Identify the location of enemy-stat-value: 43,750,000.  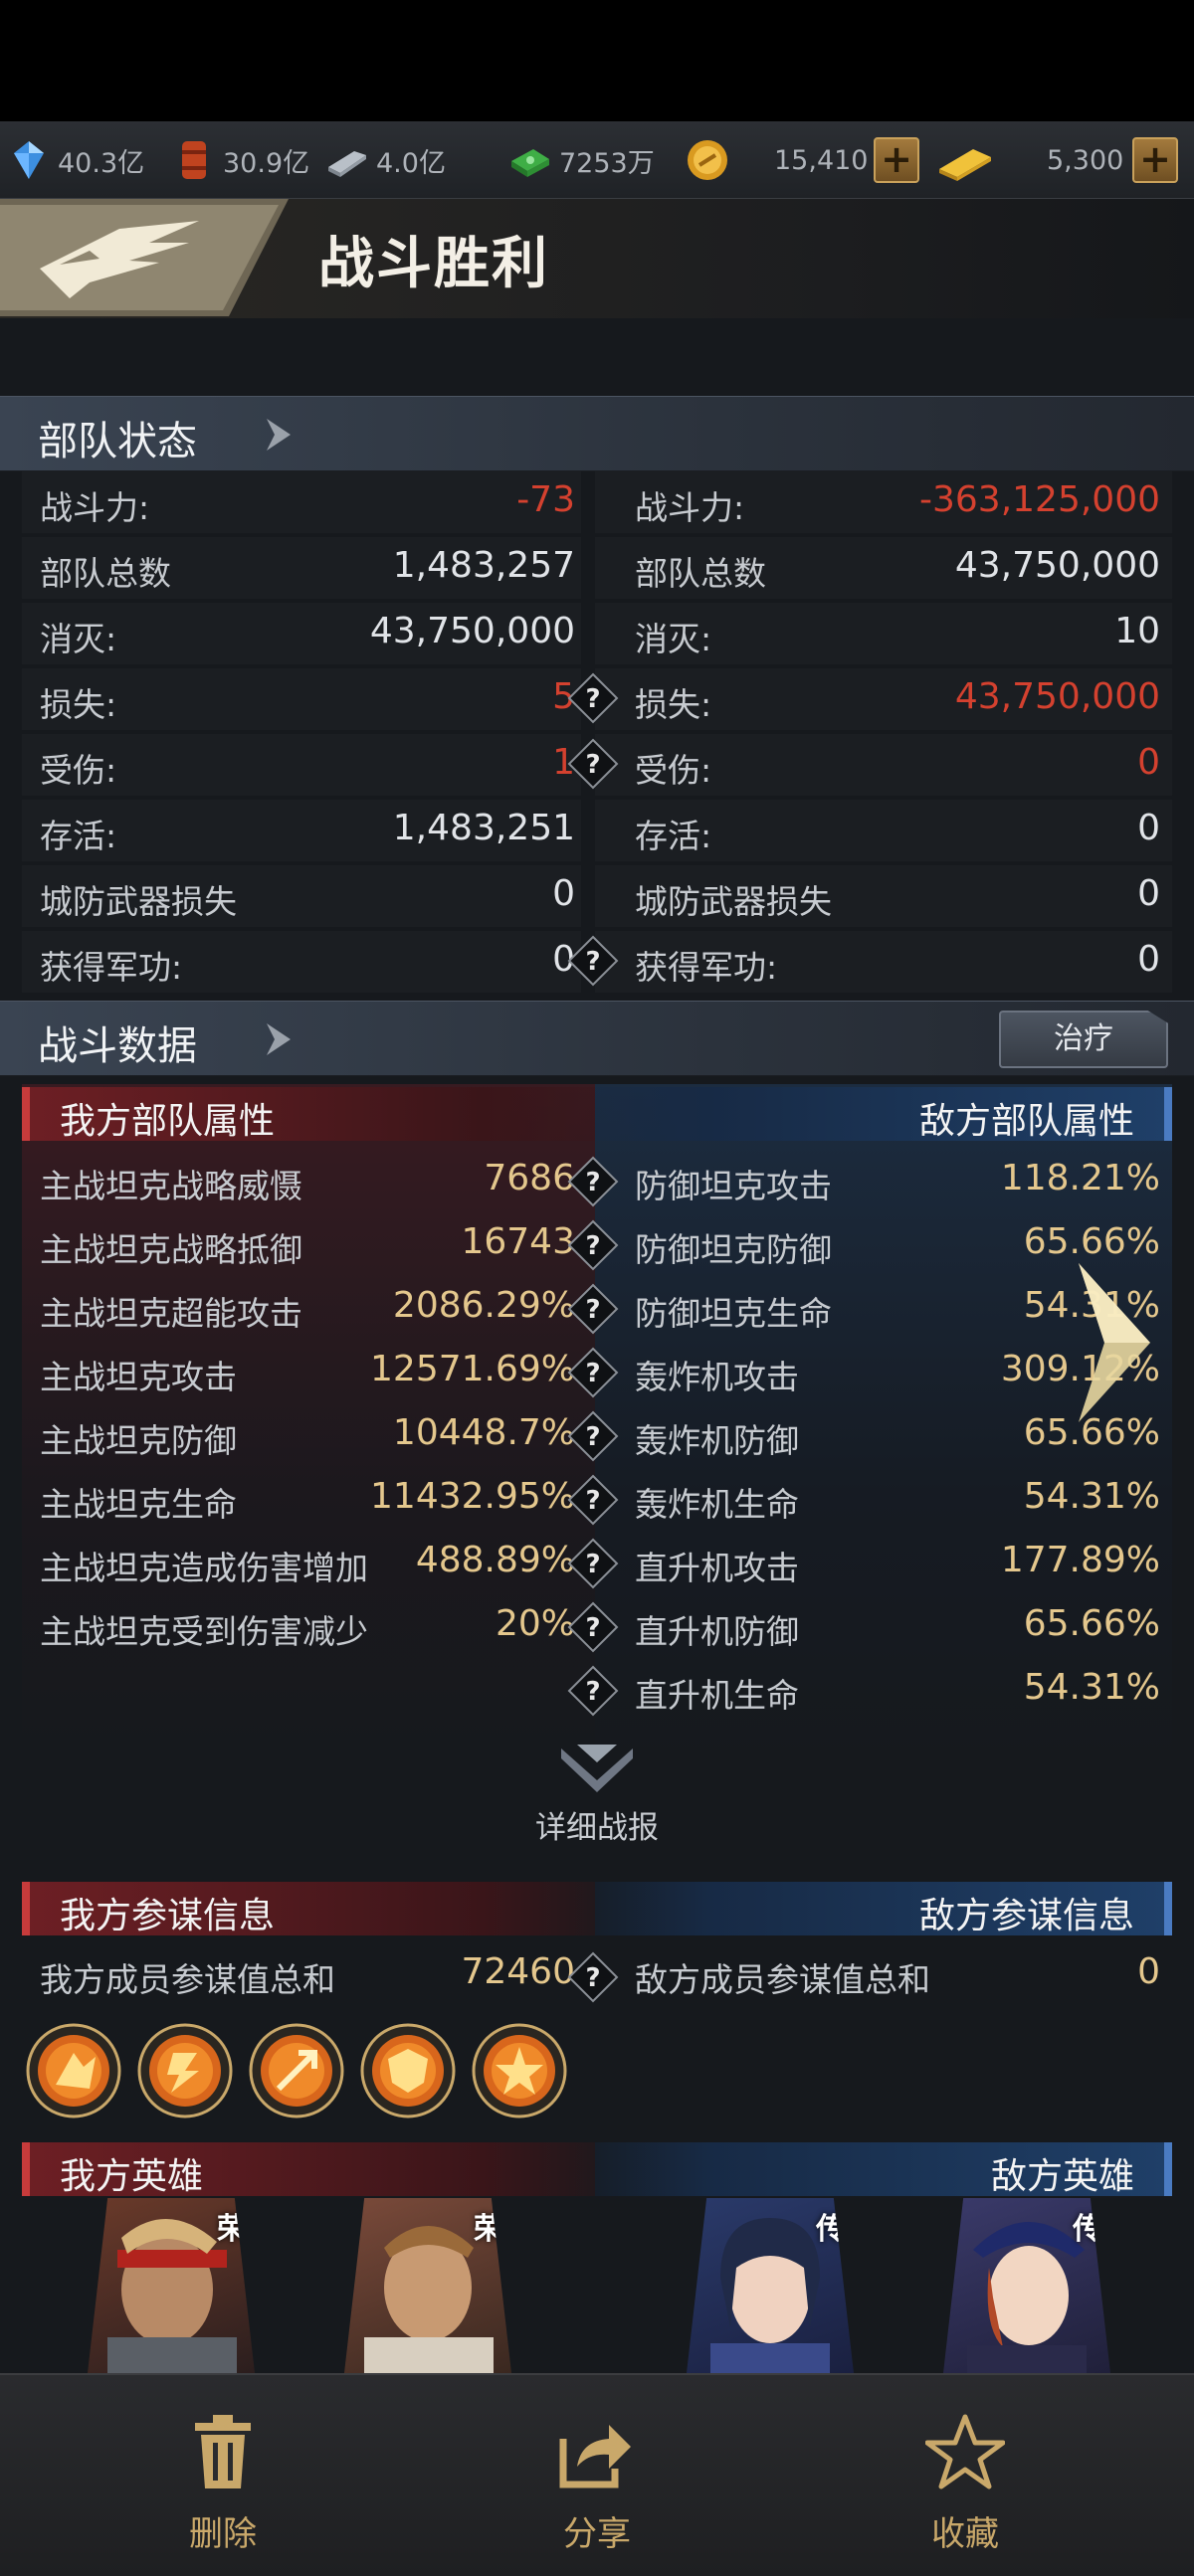
(1057, 565).